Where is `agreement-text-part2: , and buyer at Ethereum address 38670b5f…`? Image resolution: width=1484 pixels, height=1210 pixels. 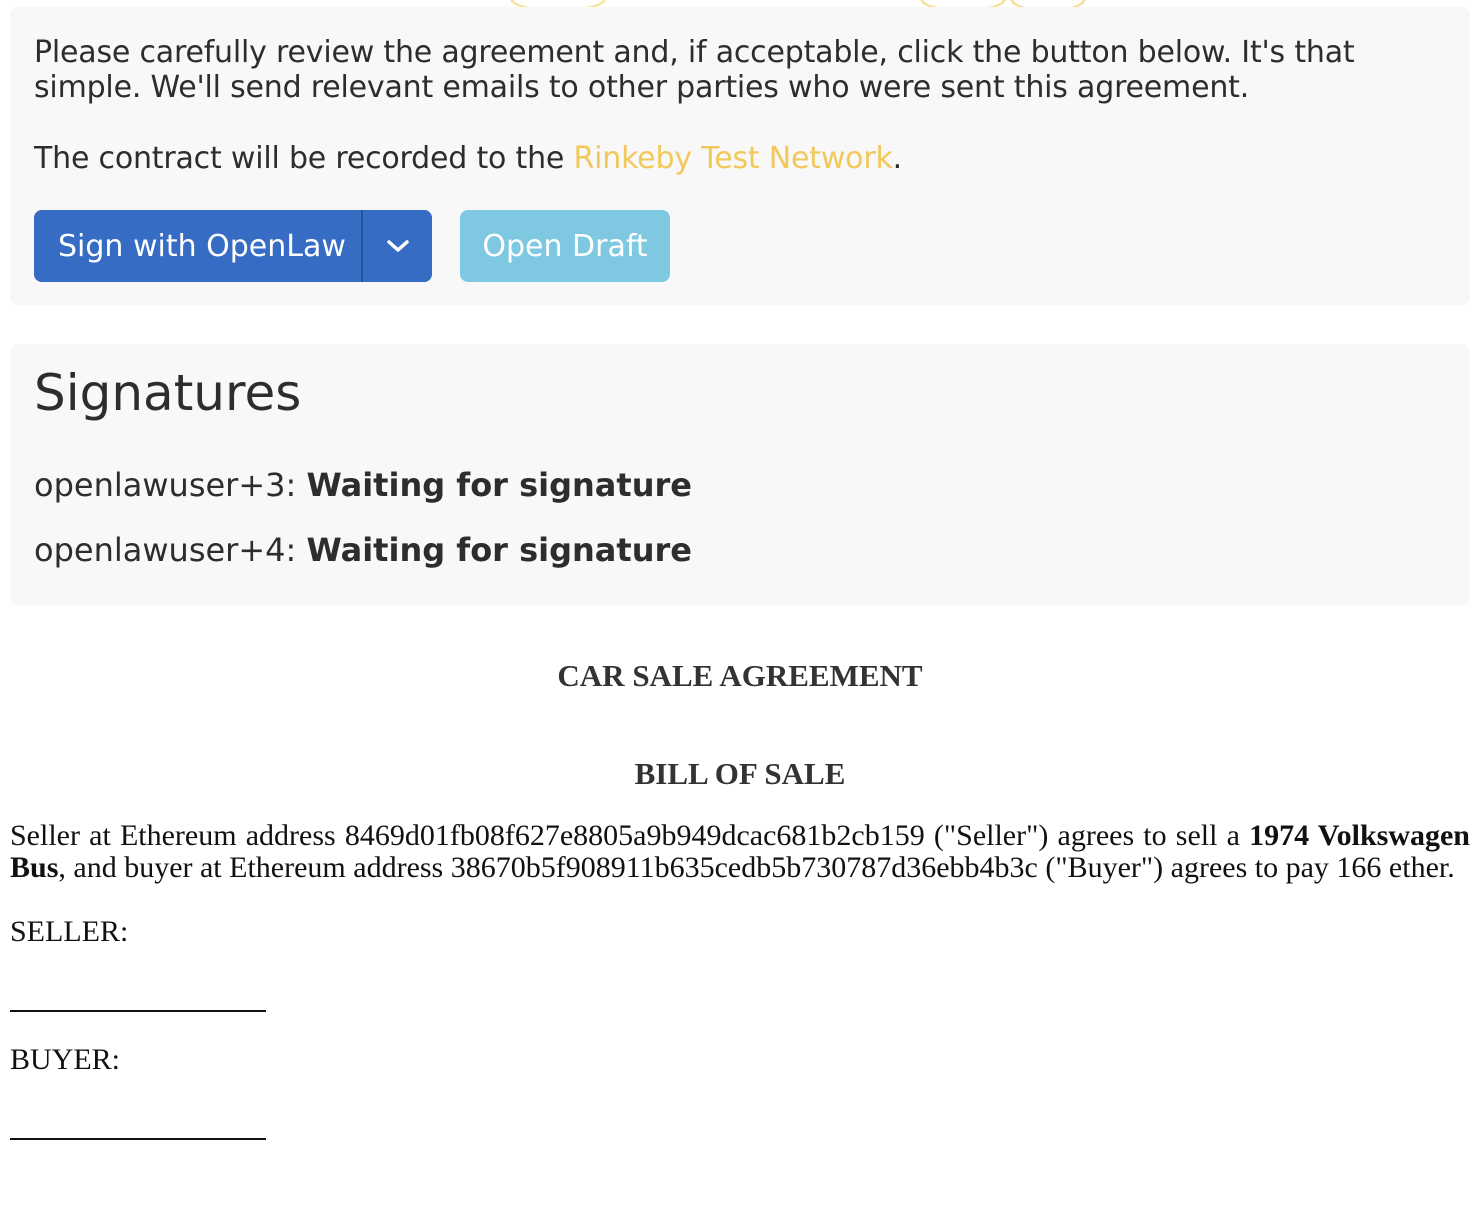 agreement-text-part2: , and buyer at Ethereum address 38670b5f… is located at coordinates (756, 867).